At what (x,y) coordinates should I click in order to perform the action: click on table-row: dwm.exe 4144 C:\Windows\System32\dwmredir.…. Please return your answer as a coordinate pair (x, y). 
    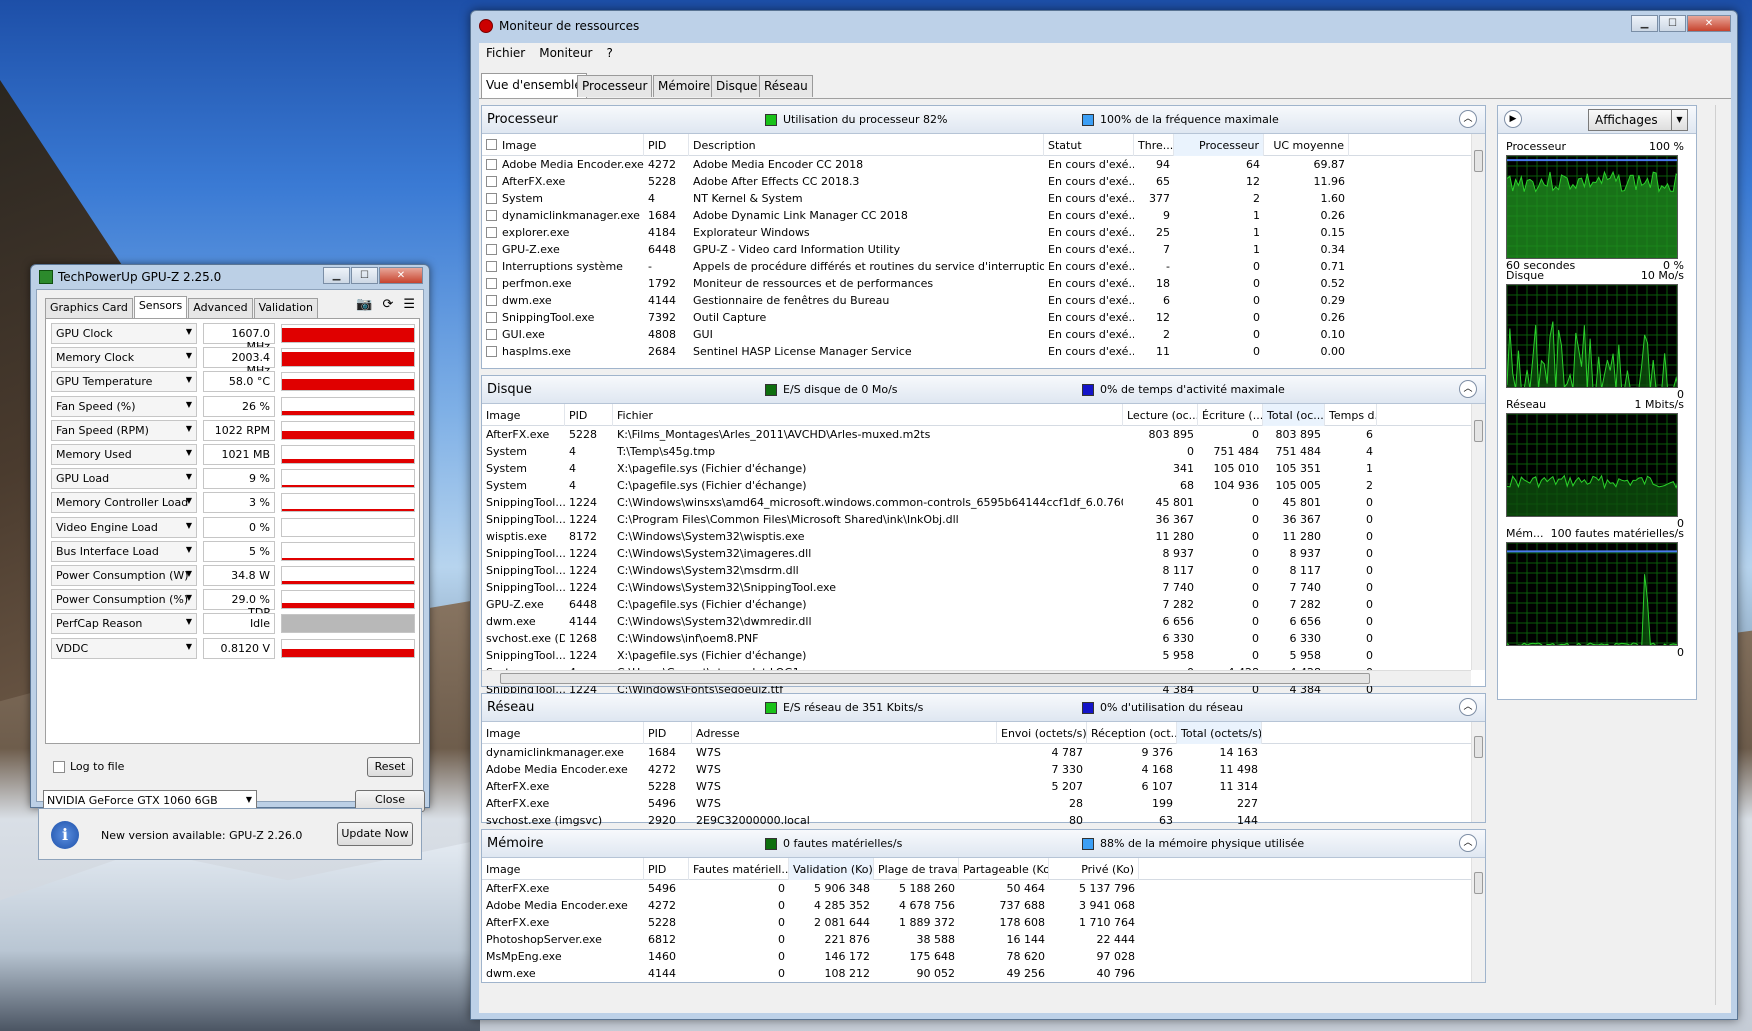
    Looking at the image, I should click on (976, 621).